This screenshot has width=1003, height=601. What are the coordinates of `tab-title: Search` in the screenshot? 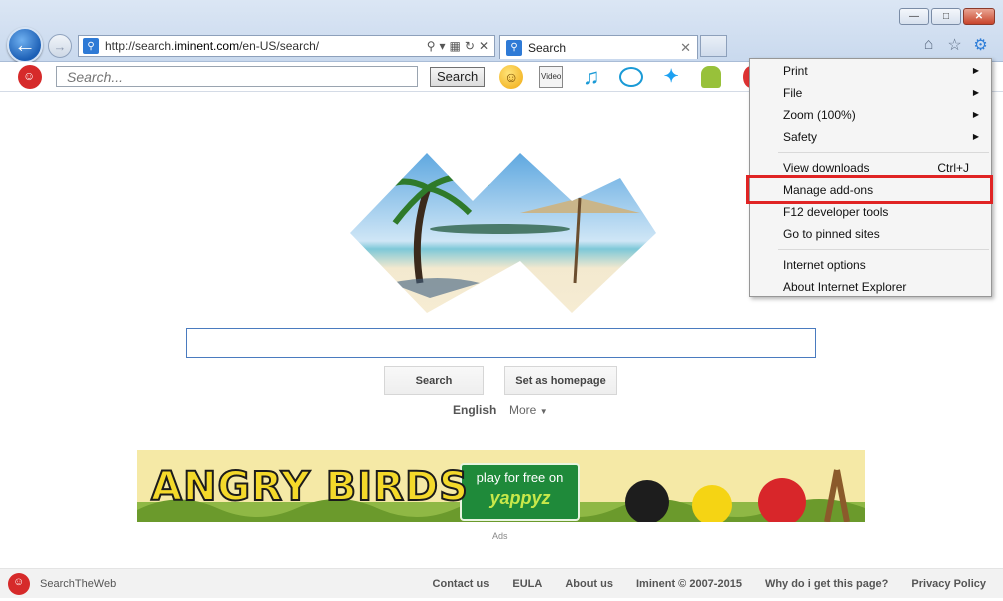 It's located at (547, 47).